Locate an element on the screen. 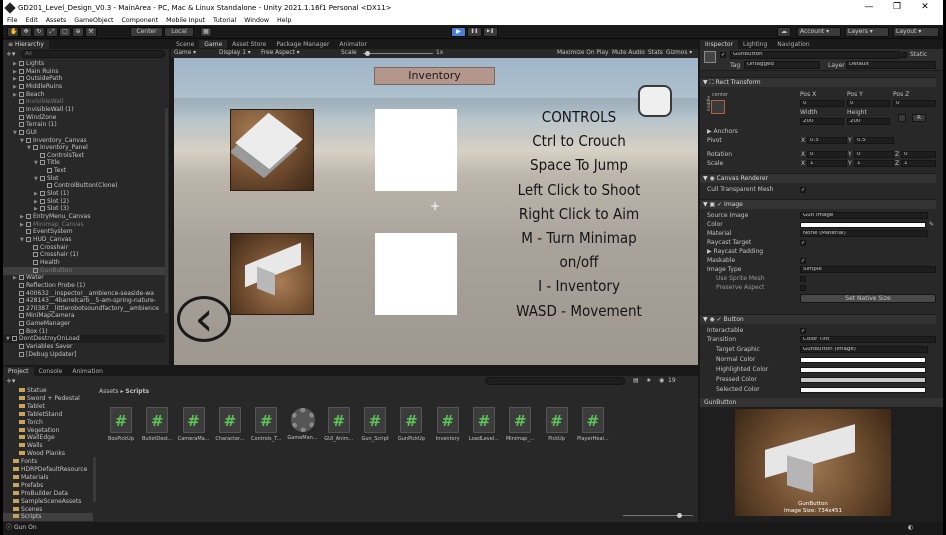 The height and width of the screenshot is (535, 946). highlighted-color-swatch is located at coordinates (863, 369).